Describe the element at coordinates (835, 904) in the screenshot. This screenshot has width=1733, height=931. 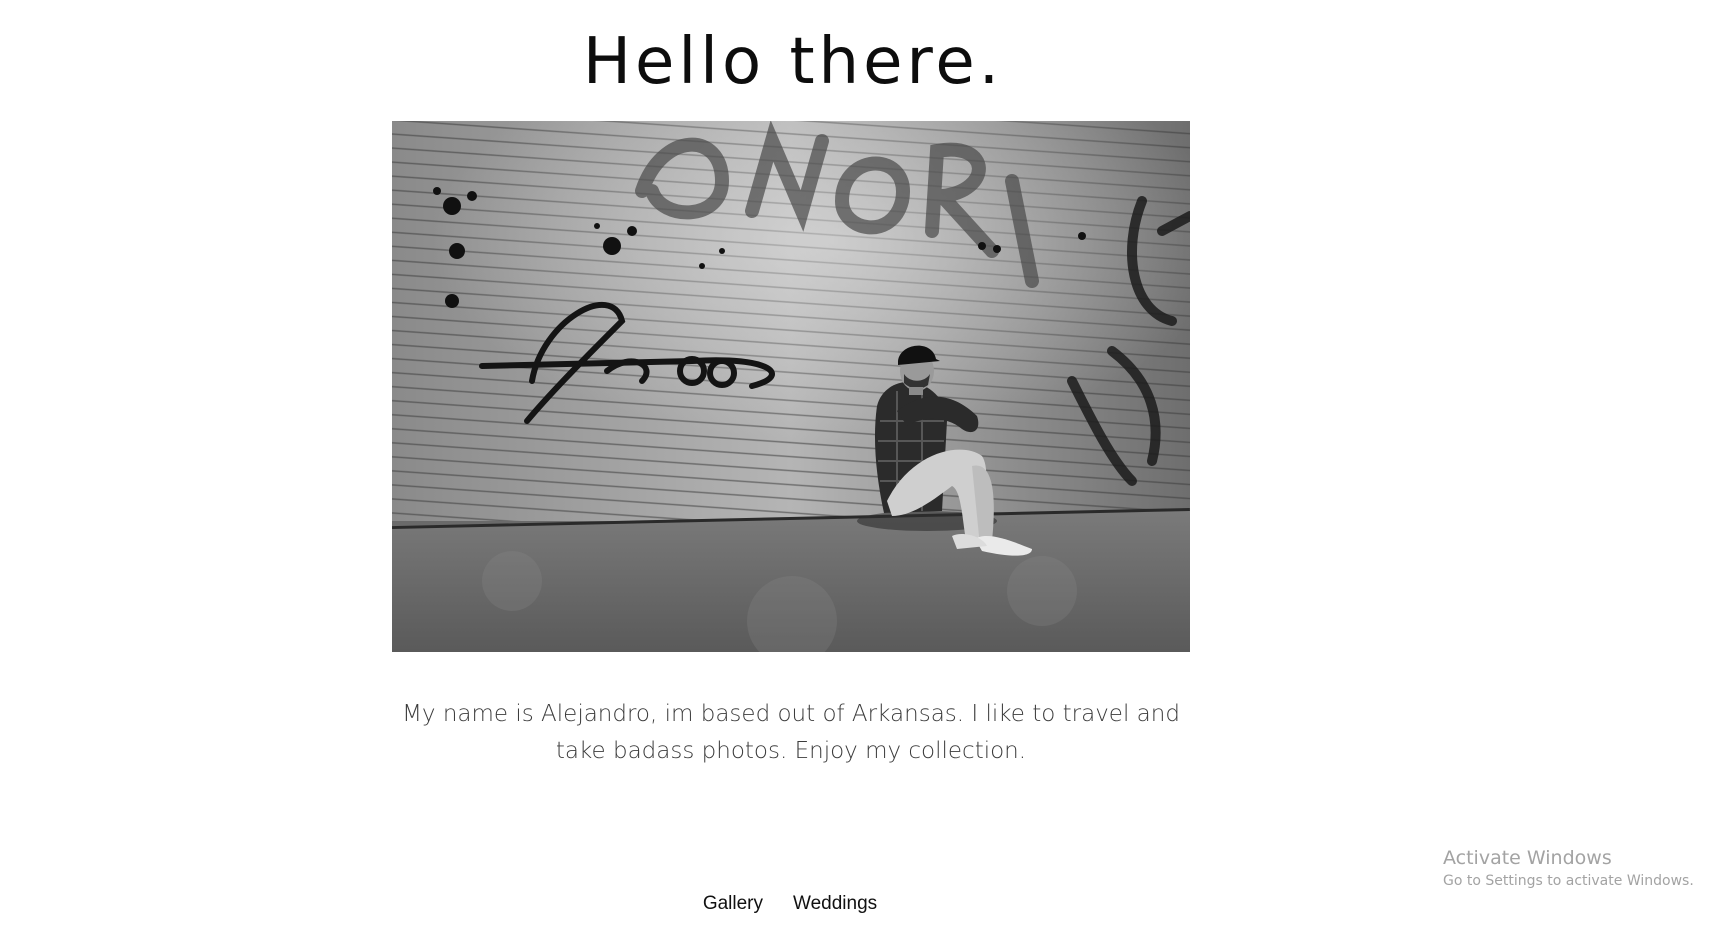
I see `nav-link-weddings: Weddings` at that location.